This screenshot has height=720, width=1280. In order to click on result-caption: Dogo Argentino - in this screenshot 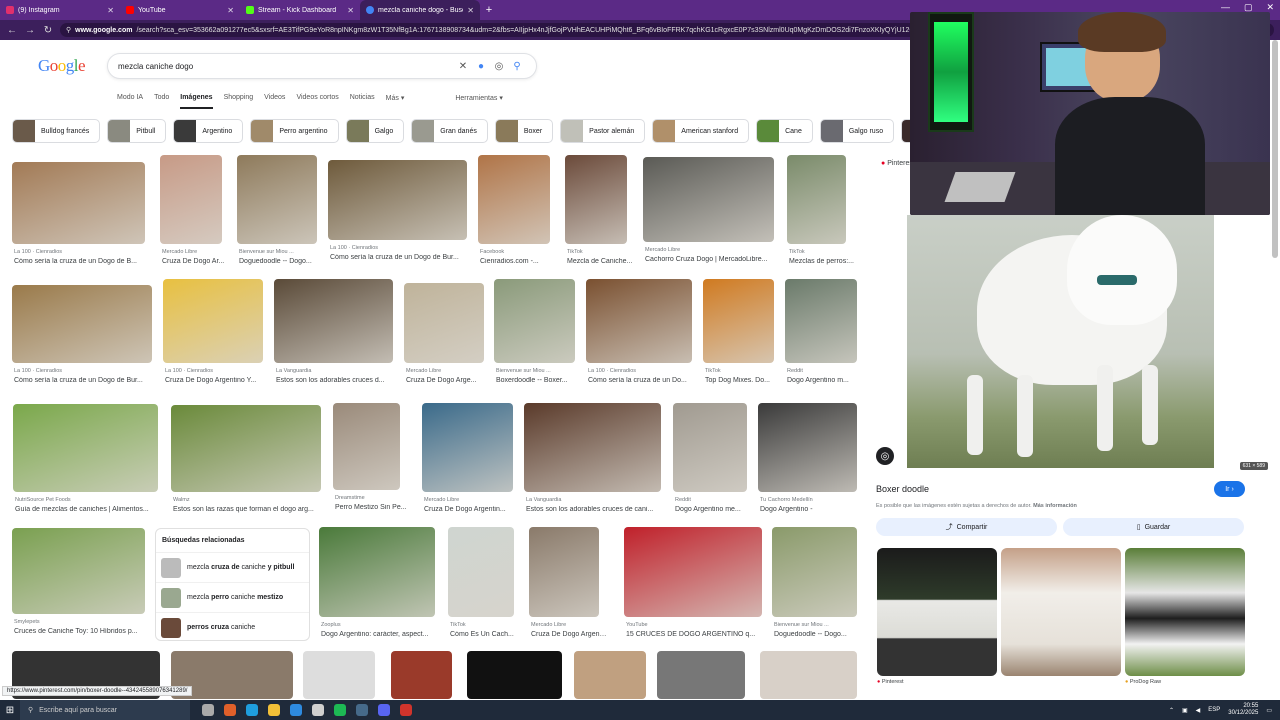, I will do `click(812, 509)`.